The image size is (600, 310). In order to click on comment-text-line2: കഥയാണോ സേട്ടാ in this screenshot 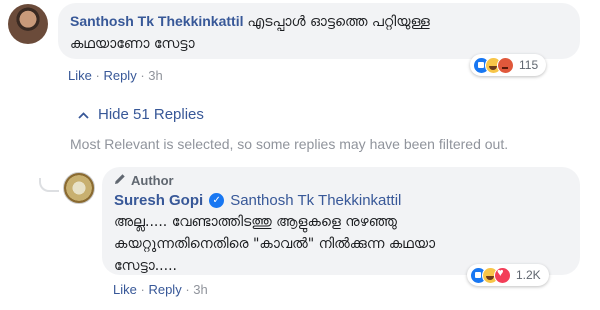, I will do `click(132, 44)`.